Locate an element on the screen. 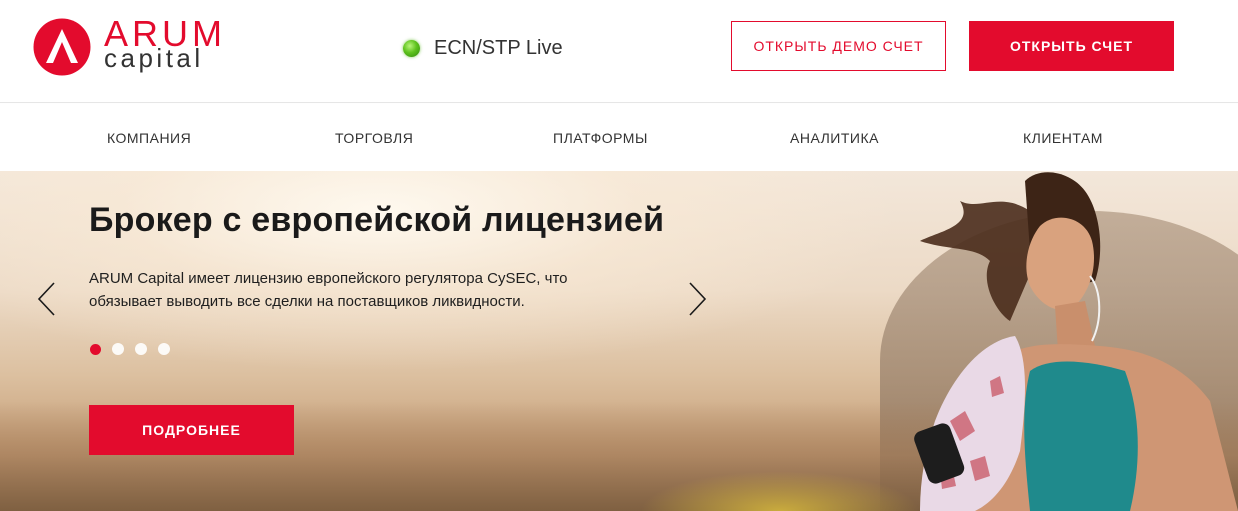 Image resolution: width=1238 pixels, height=511 pixels. nav-item-platforms: ПЛАТФОРМЫ is located at coordinates (600, 138).